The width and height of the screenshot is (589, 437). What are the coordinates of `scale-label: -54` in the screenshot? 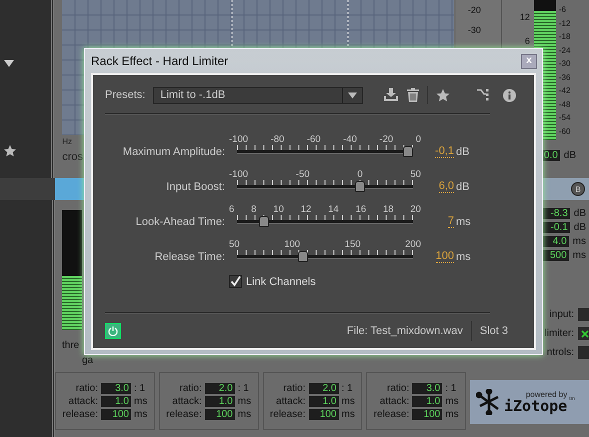 It's located at (564, 117).